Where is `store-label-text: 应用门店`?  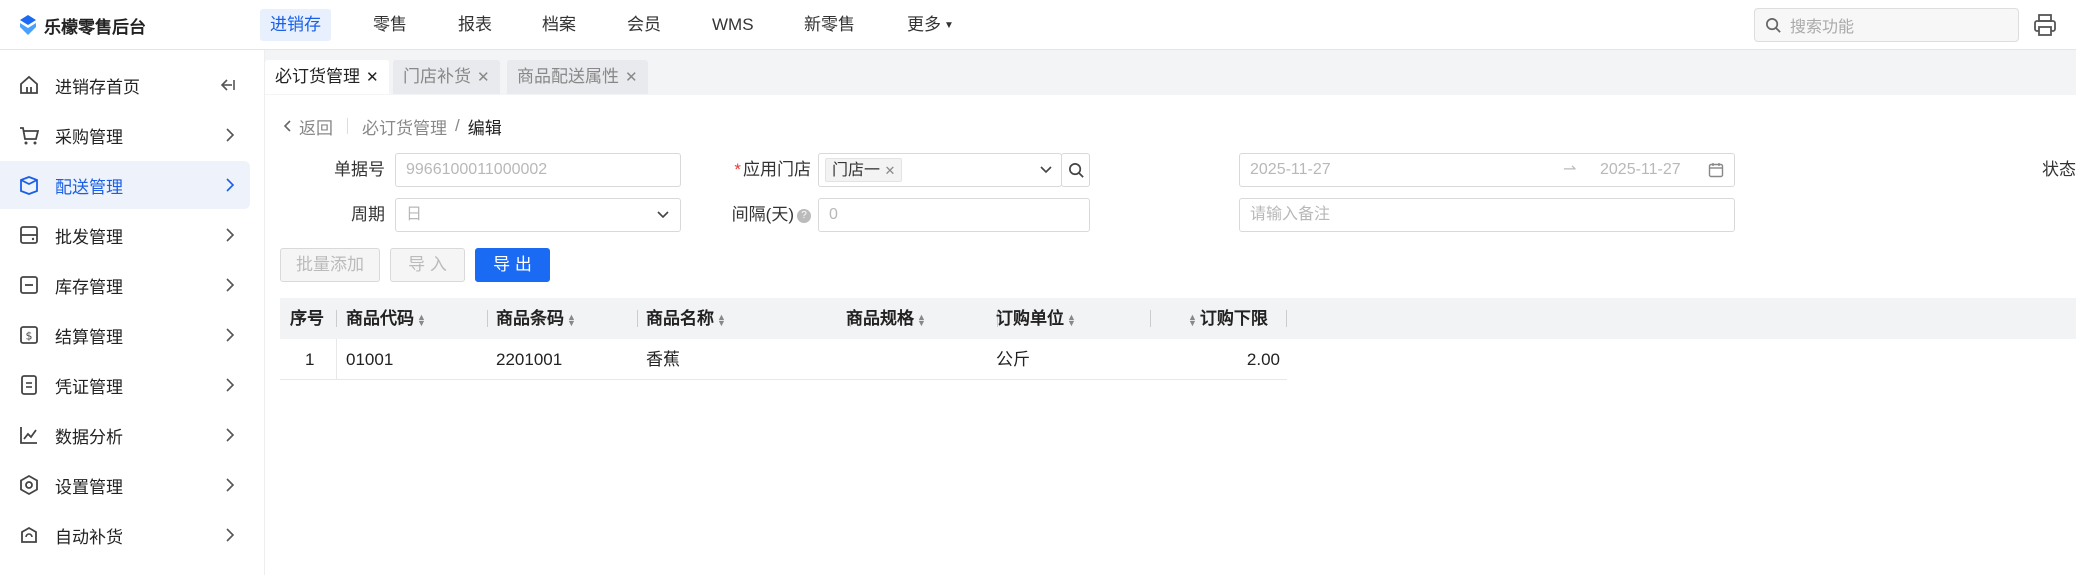
store-label-text: 应用门店 is located at coordinates (777, 169).